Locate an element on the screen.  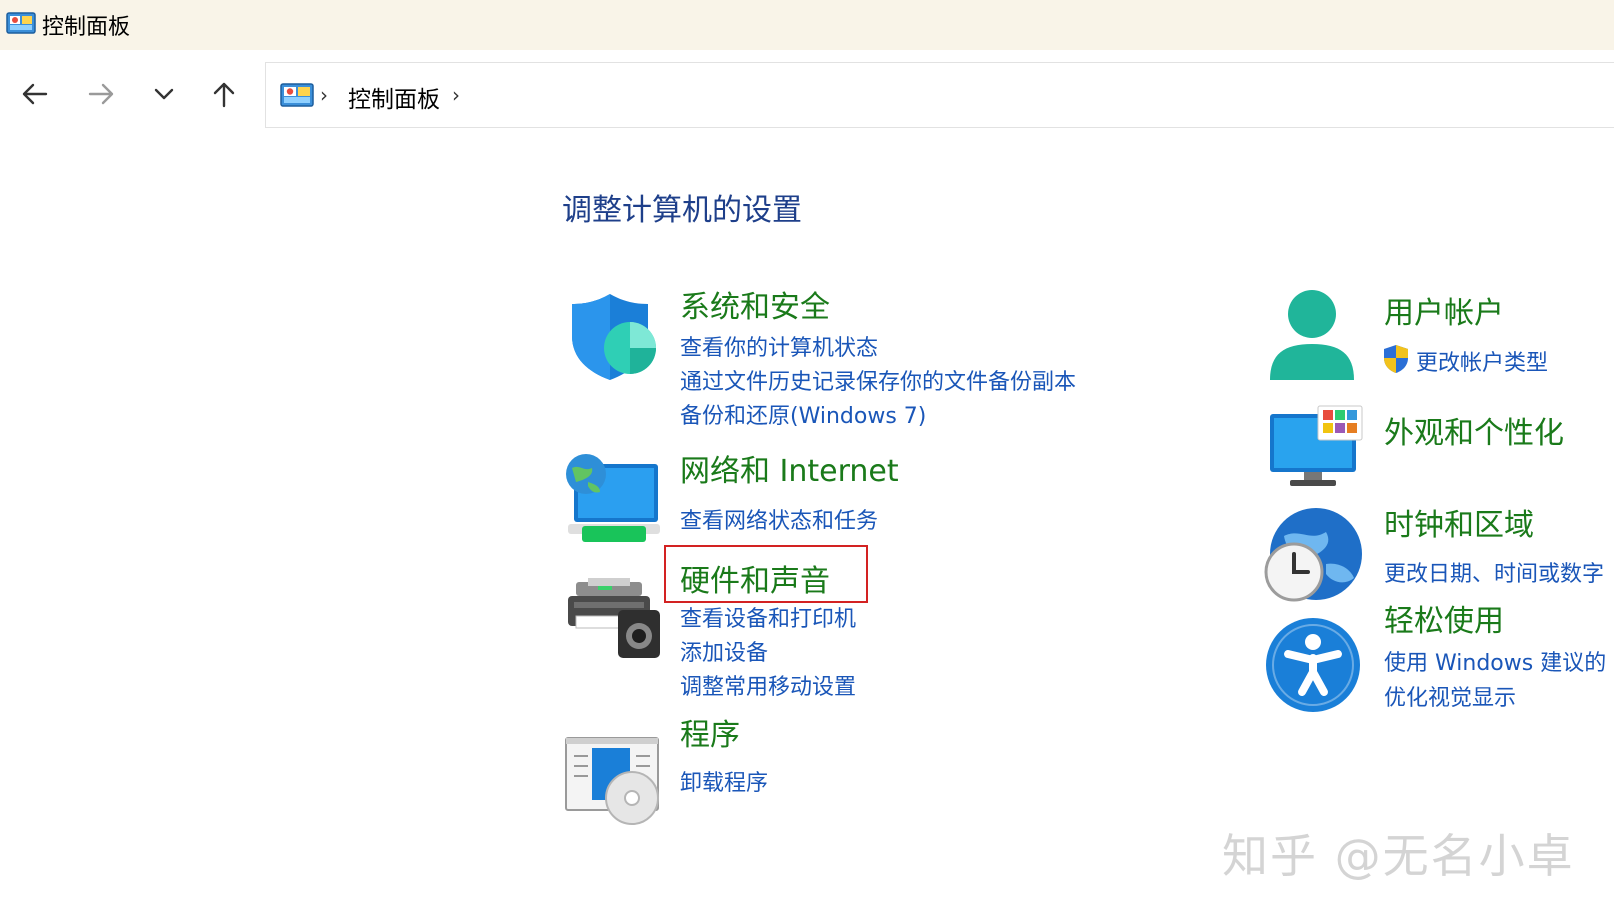
category-programs: 程序 is located at coordinates (710, 732).